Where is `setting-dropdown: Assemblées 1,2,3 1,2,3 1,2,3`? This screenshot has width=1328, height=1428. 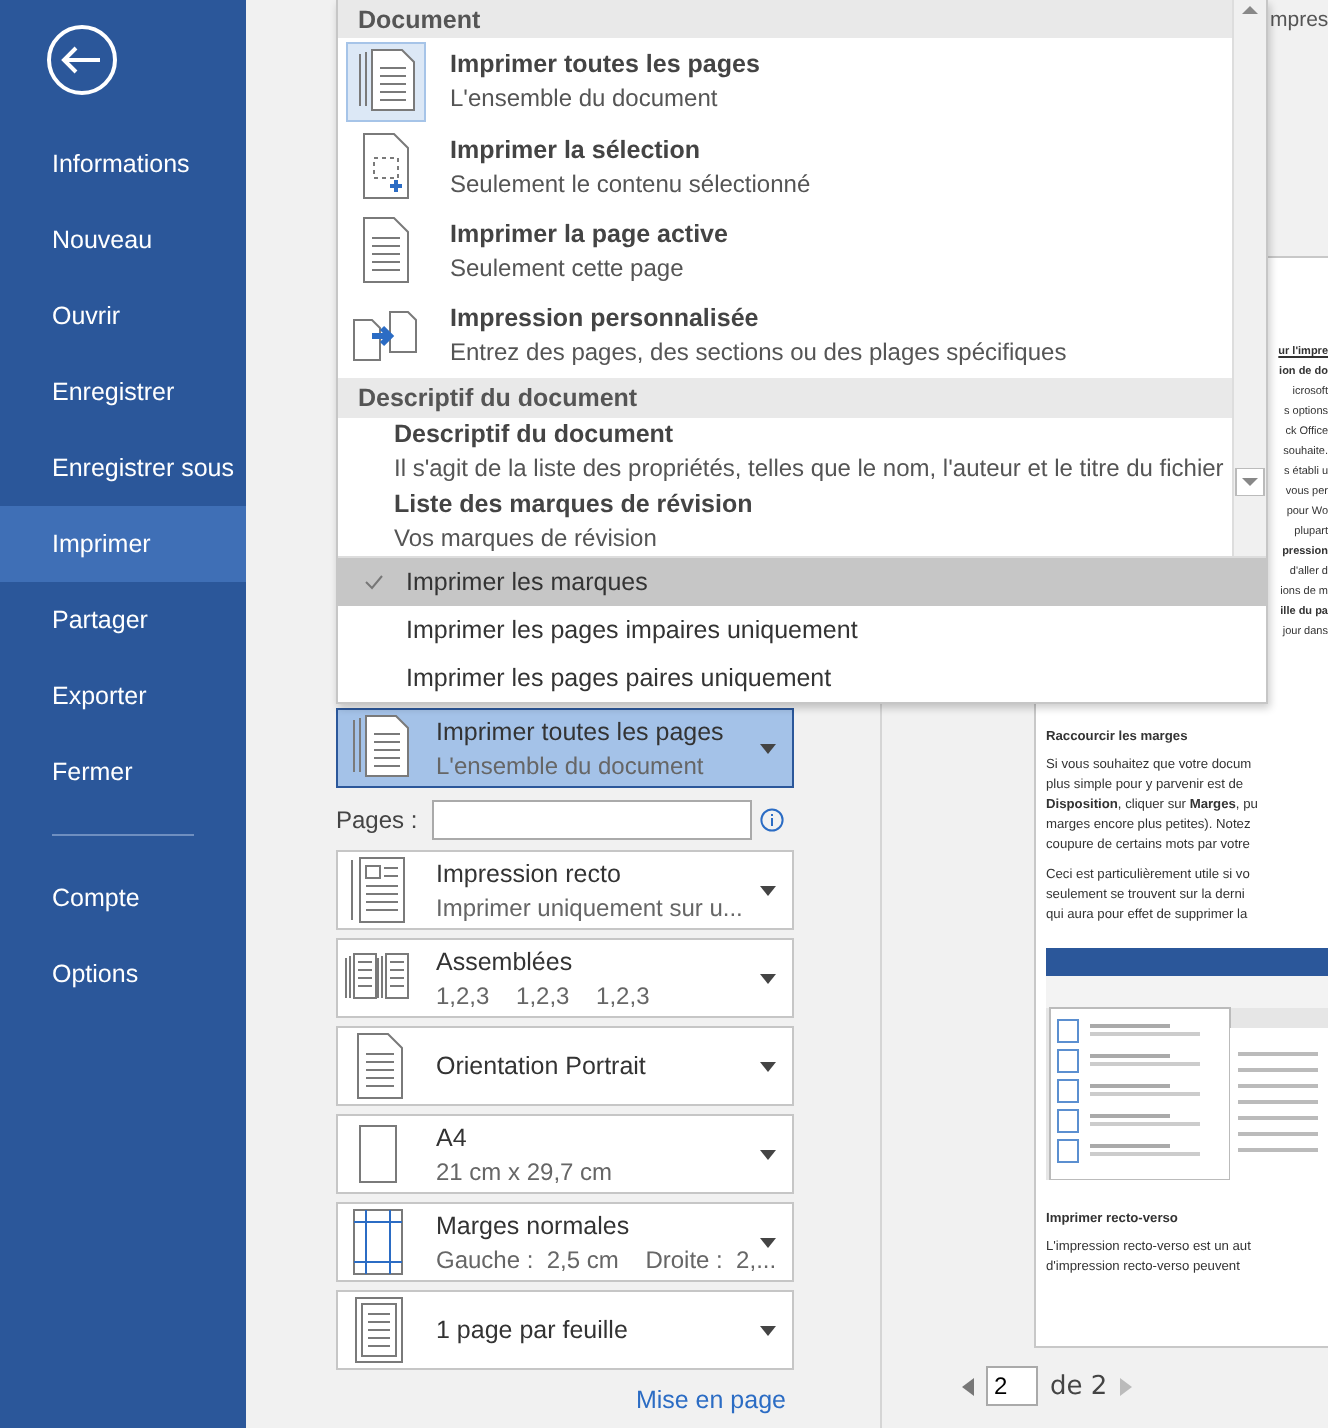 setting-dropdown: Assemblées 1,2,3 1,2,3 1,2,3 is located at coordinates (565, 978).